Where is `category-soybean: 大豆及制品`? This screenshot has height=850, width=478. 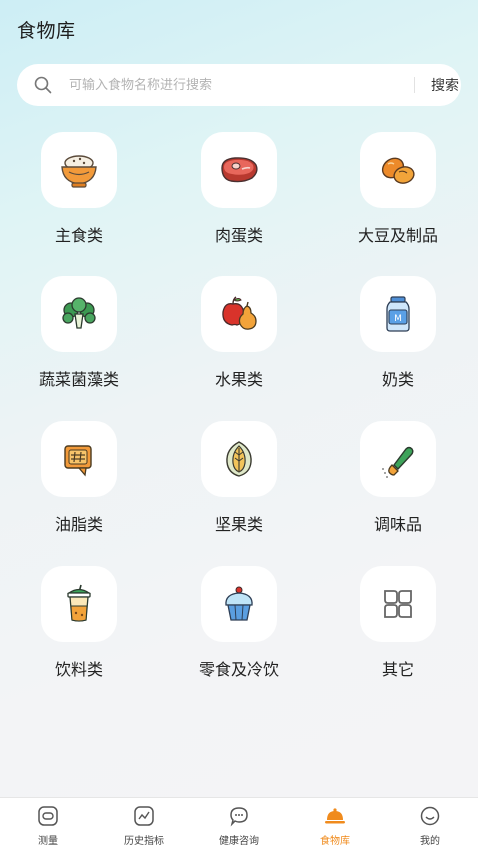
category-soybean: 大豆及制品 is located at coordinates (398, 197).